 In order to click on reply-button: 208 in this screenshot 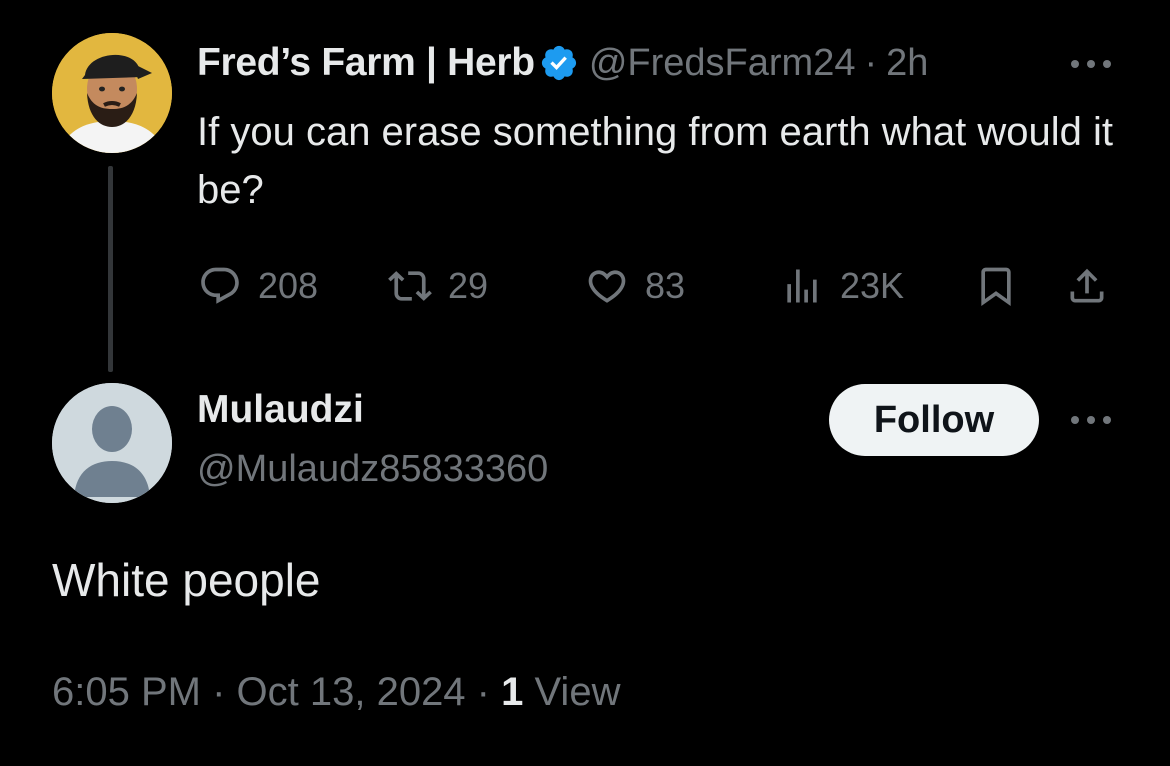, I will do `click(258, 286)`.